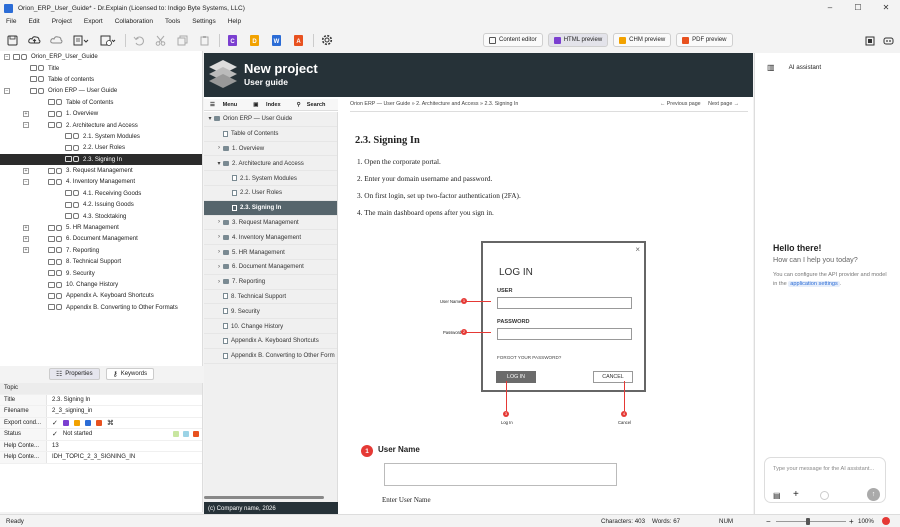  What do you see at coordinates (768, 521) in the screenshot?
I see `zoom-out-icon: −` at bounding box center [768, 521].